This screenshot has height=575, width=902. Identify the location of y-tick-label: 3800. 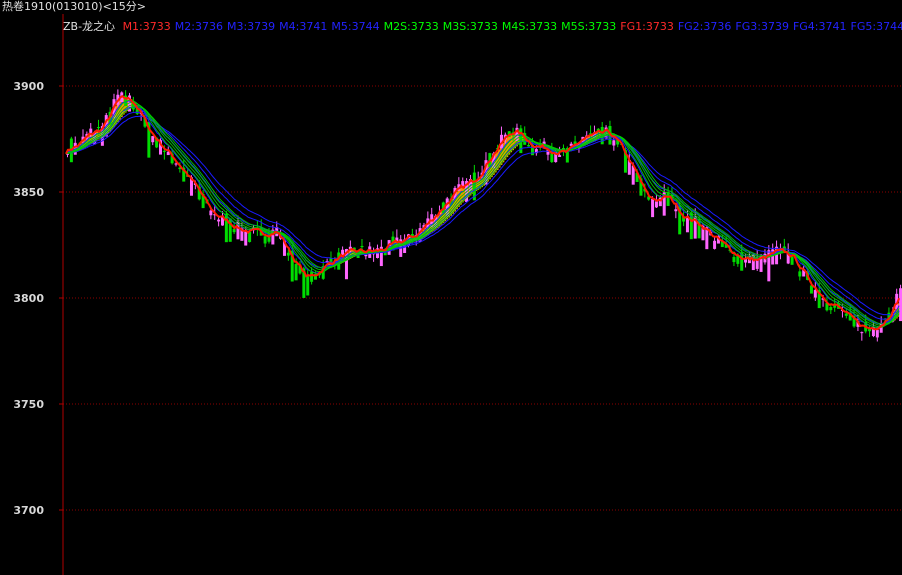
(28, 298).